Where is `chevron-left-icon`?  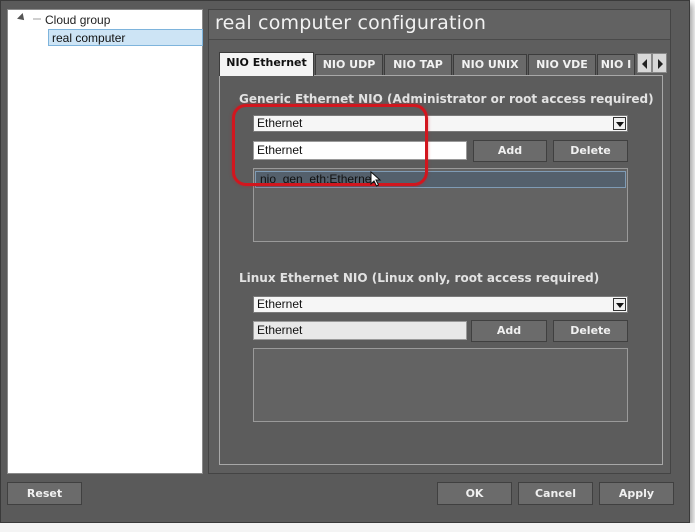 chevron-left-icon is located at coordinates (644, 64).